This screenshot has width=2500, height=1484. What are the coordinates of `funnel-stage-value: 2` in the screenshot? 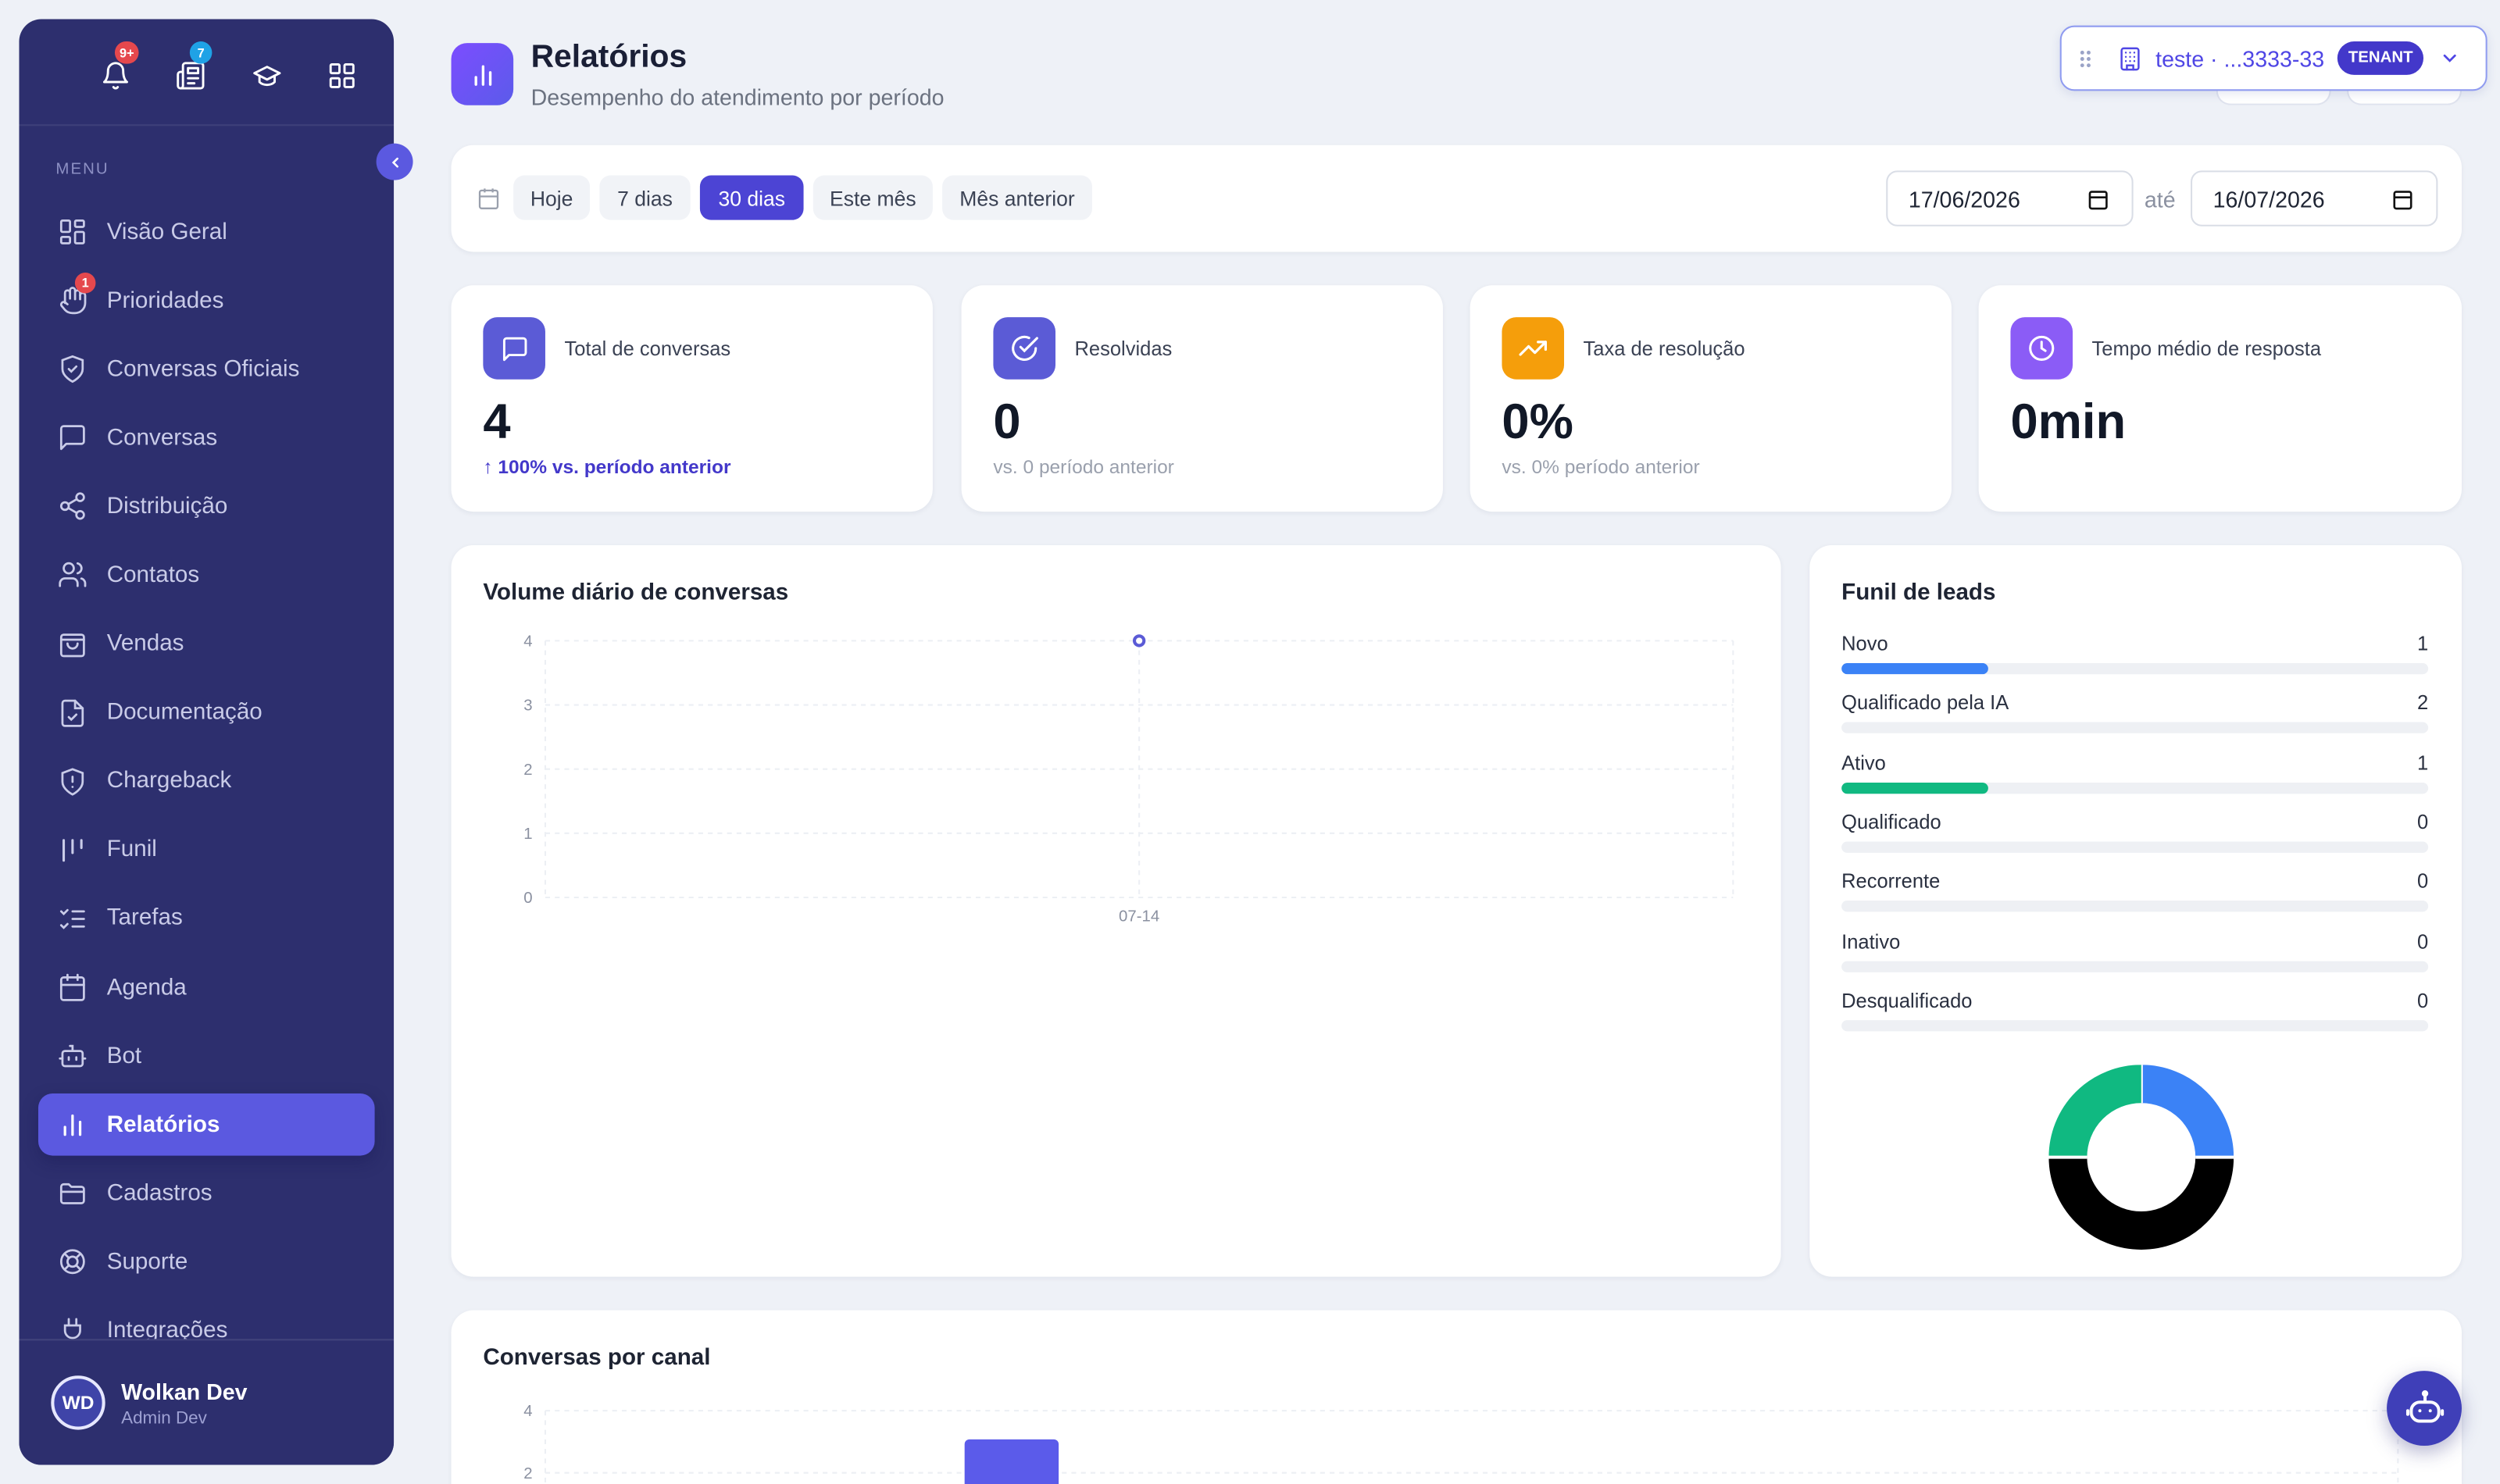 It's located at (2422, 703).